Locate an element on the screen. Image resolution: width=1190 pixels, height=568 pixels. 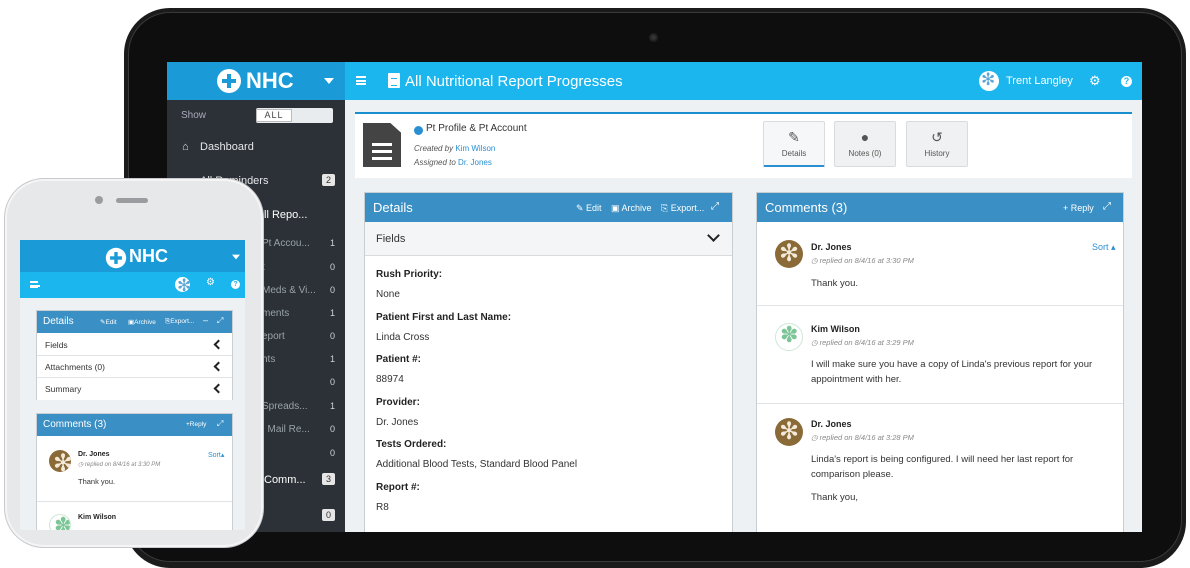
brand-header: NHC is located at coordinates (256, 81).